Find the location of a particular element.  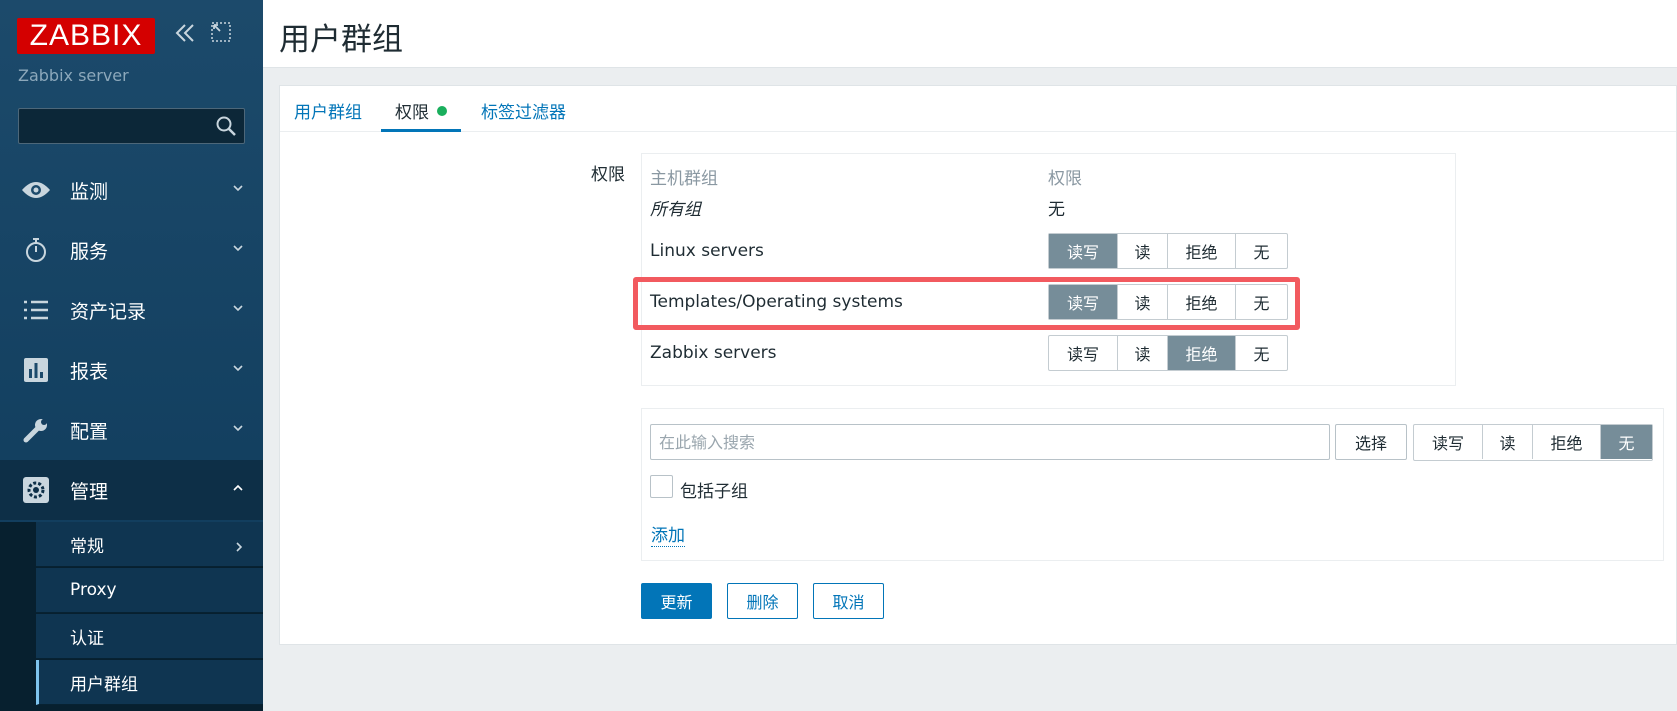

menu-label: 管理 is located at coordinates (89, 491).